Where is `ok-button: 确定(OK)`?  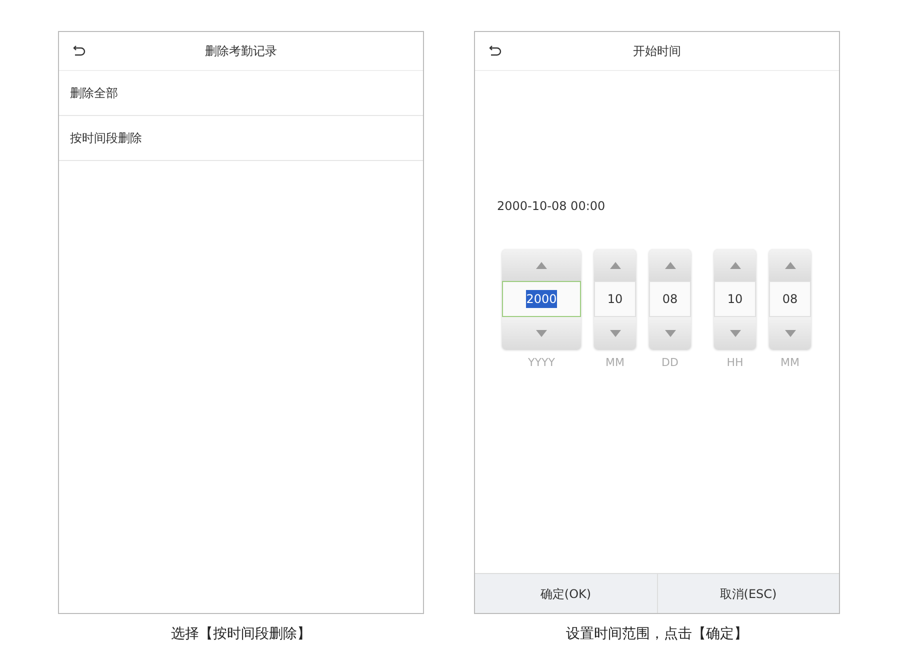
ok-button: 确定(OK) is located at coordinates (565, 593).